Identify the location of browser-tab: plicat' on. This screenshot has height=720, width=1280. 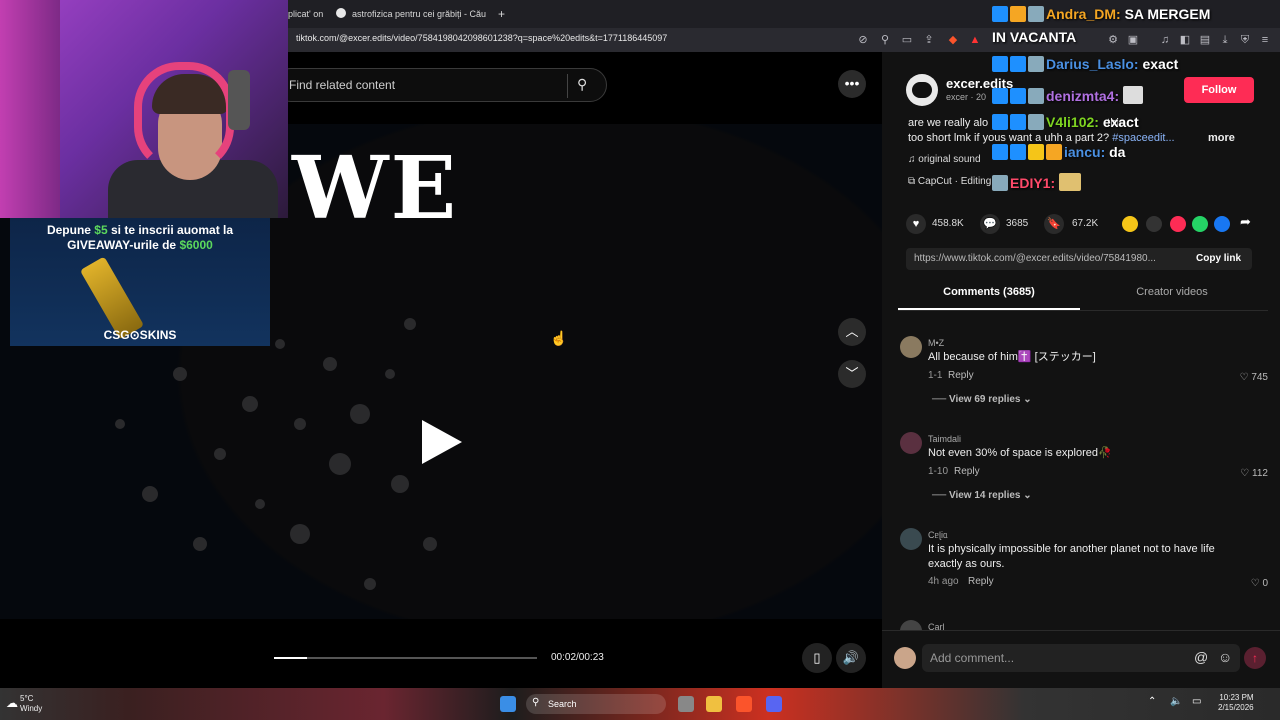
(306, 14).